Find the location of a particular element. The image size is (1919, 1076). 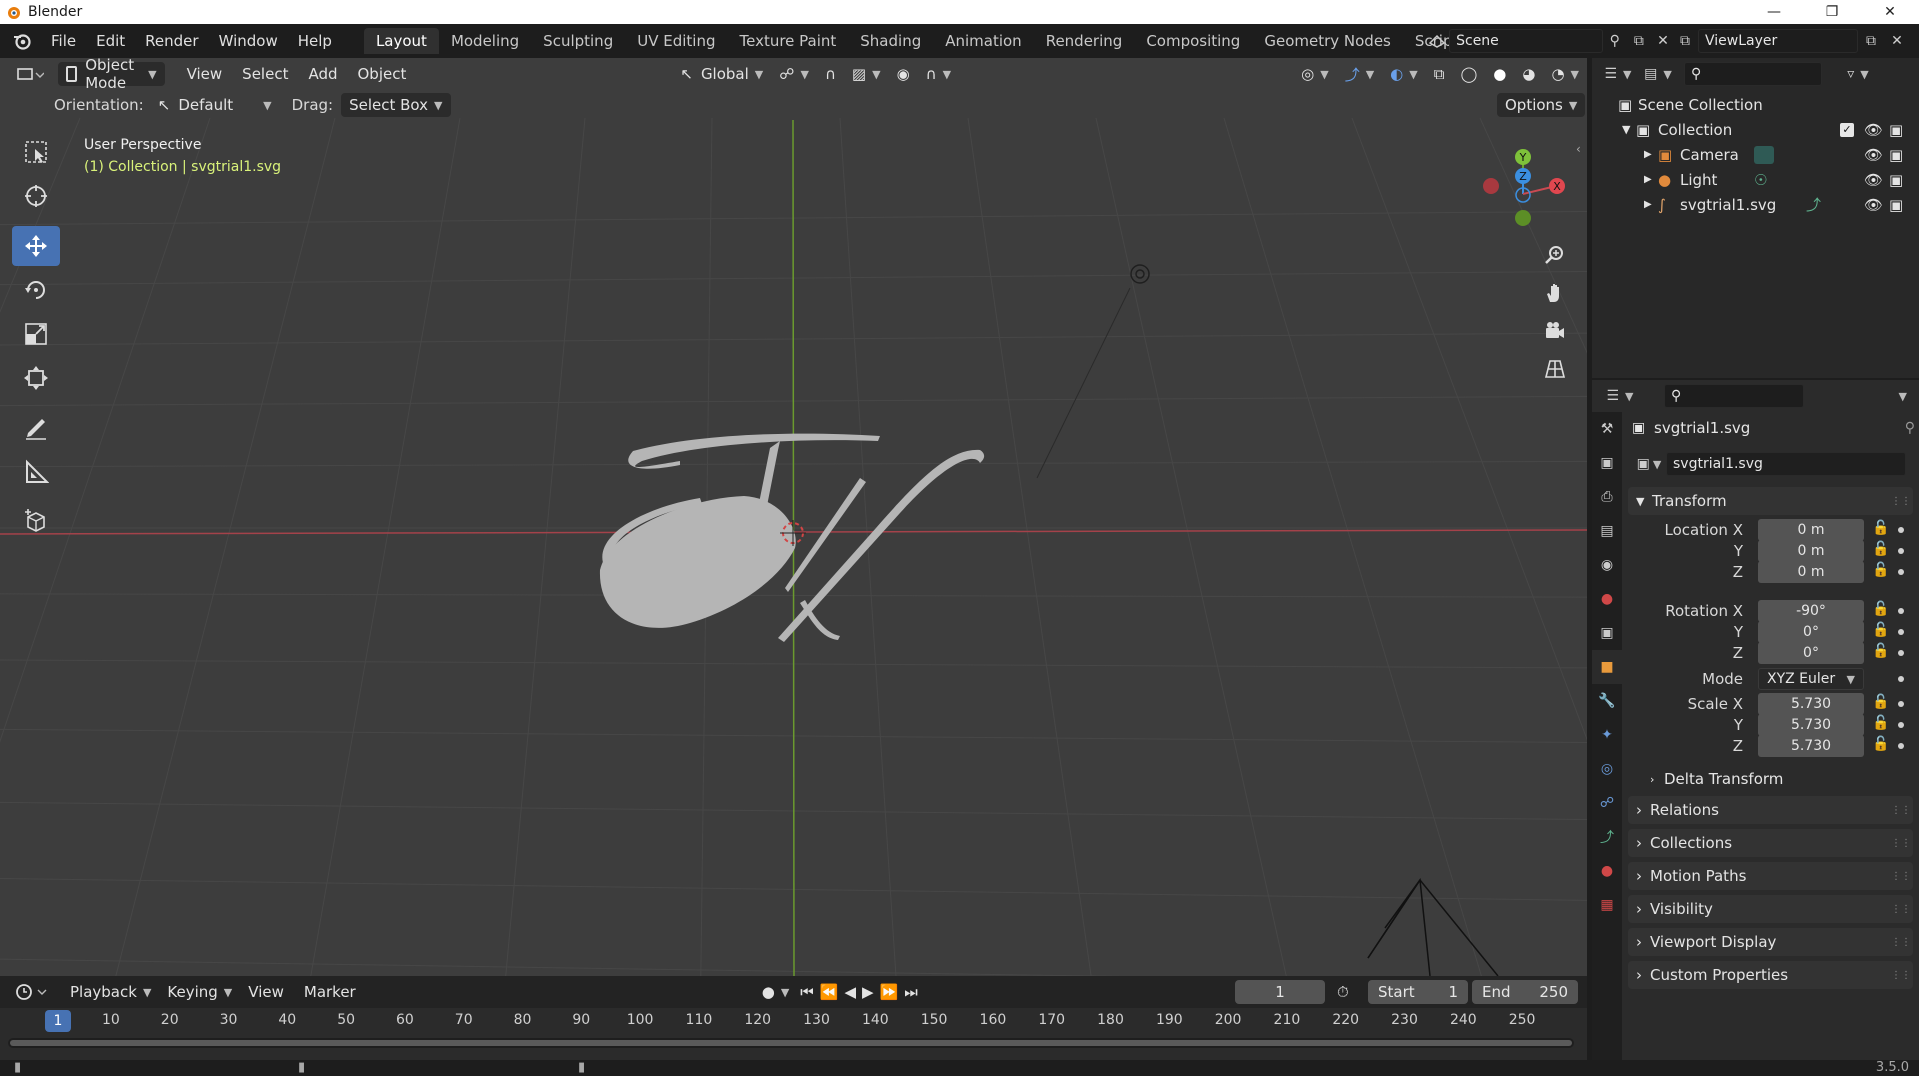

pin-icon: ⚲ is located at coordinates (1615, 41).